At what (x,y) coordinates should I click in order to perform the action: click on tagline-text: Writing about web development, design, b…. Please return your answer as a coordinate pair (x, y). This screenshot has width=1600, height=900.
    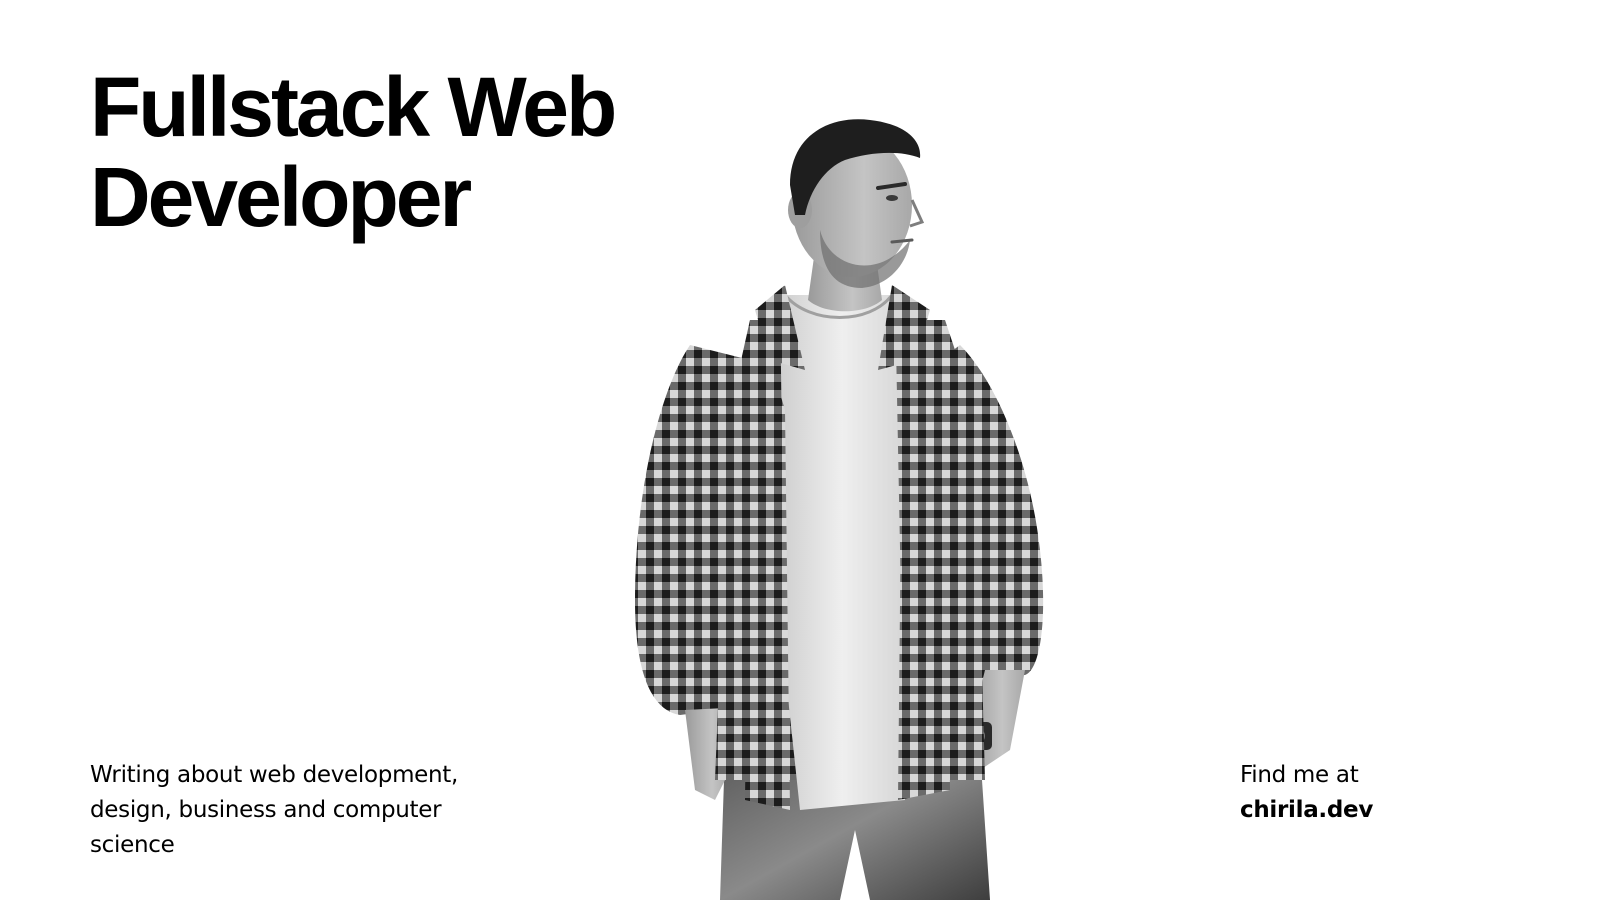
    Looking at the image, I should click on (274, 810).